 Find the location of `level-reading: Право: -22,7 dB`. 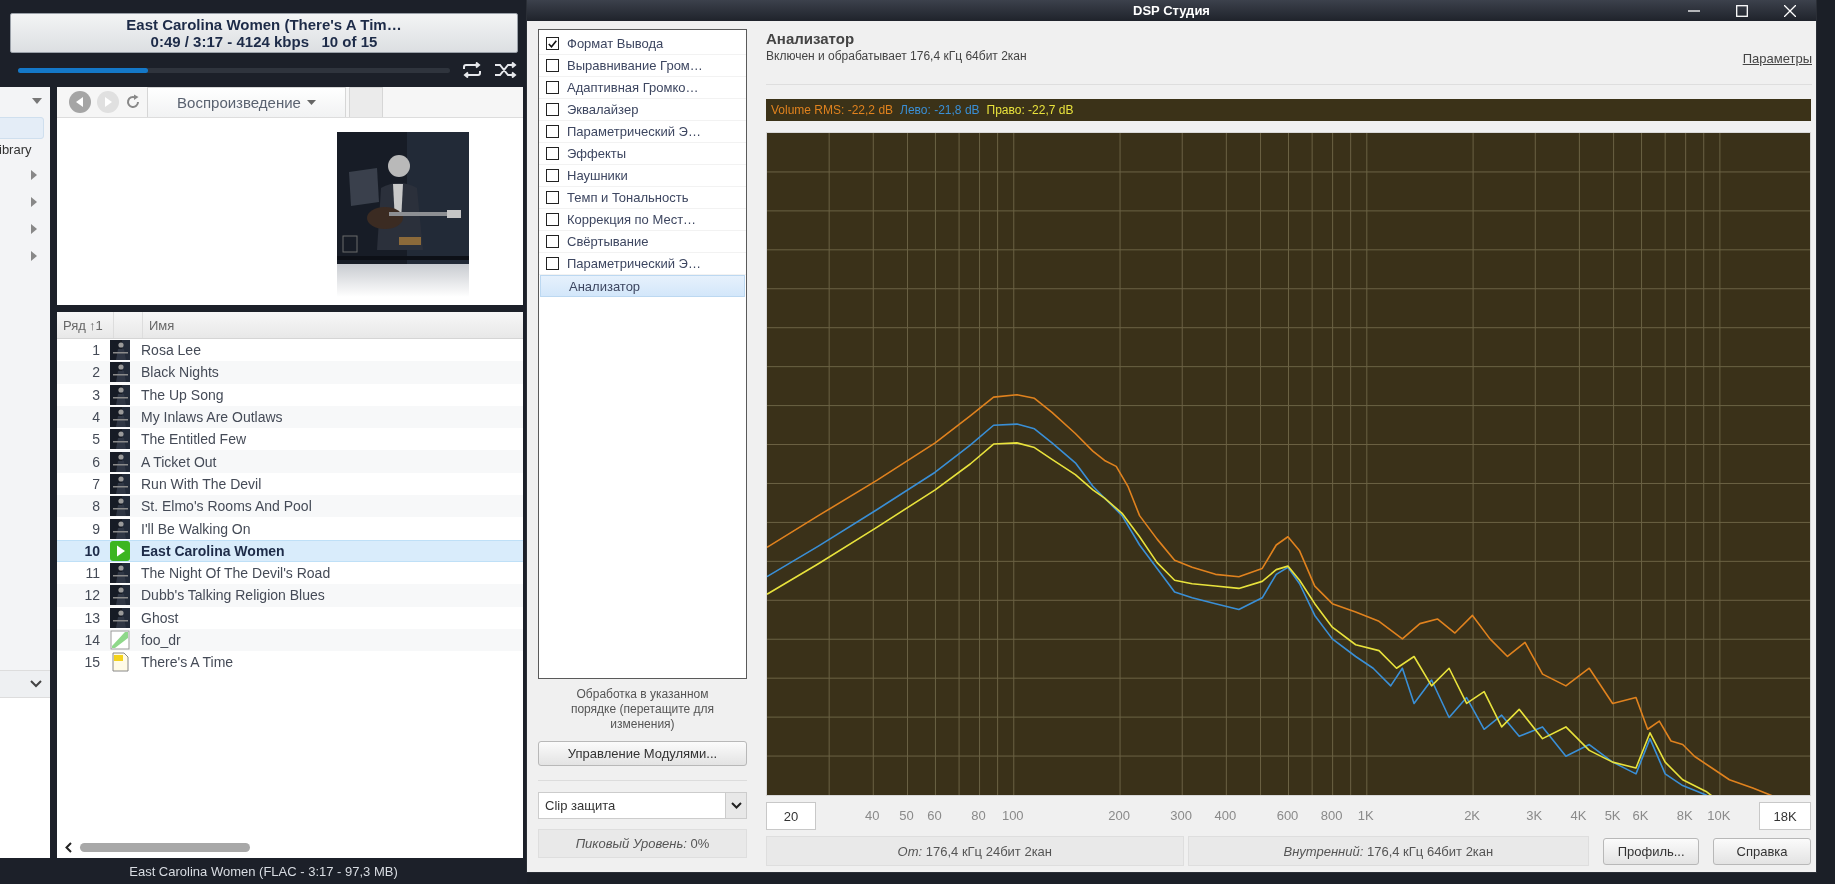

level-reading: Право: -22,7 dB is located at coordinates (1030, 110).